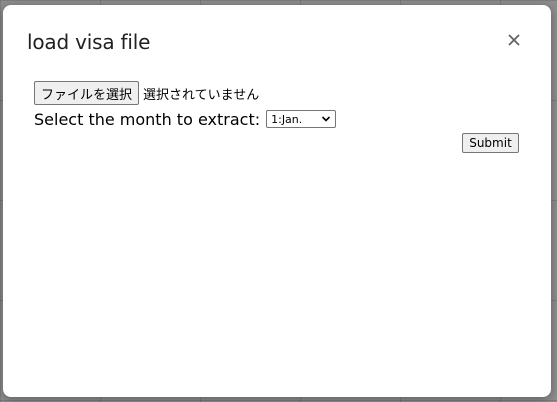 This screenshot has height=402, width=557. Describe the element at coordinates (490, 143) in the screenshot. I see `submit-button: Submit` at that location.